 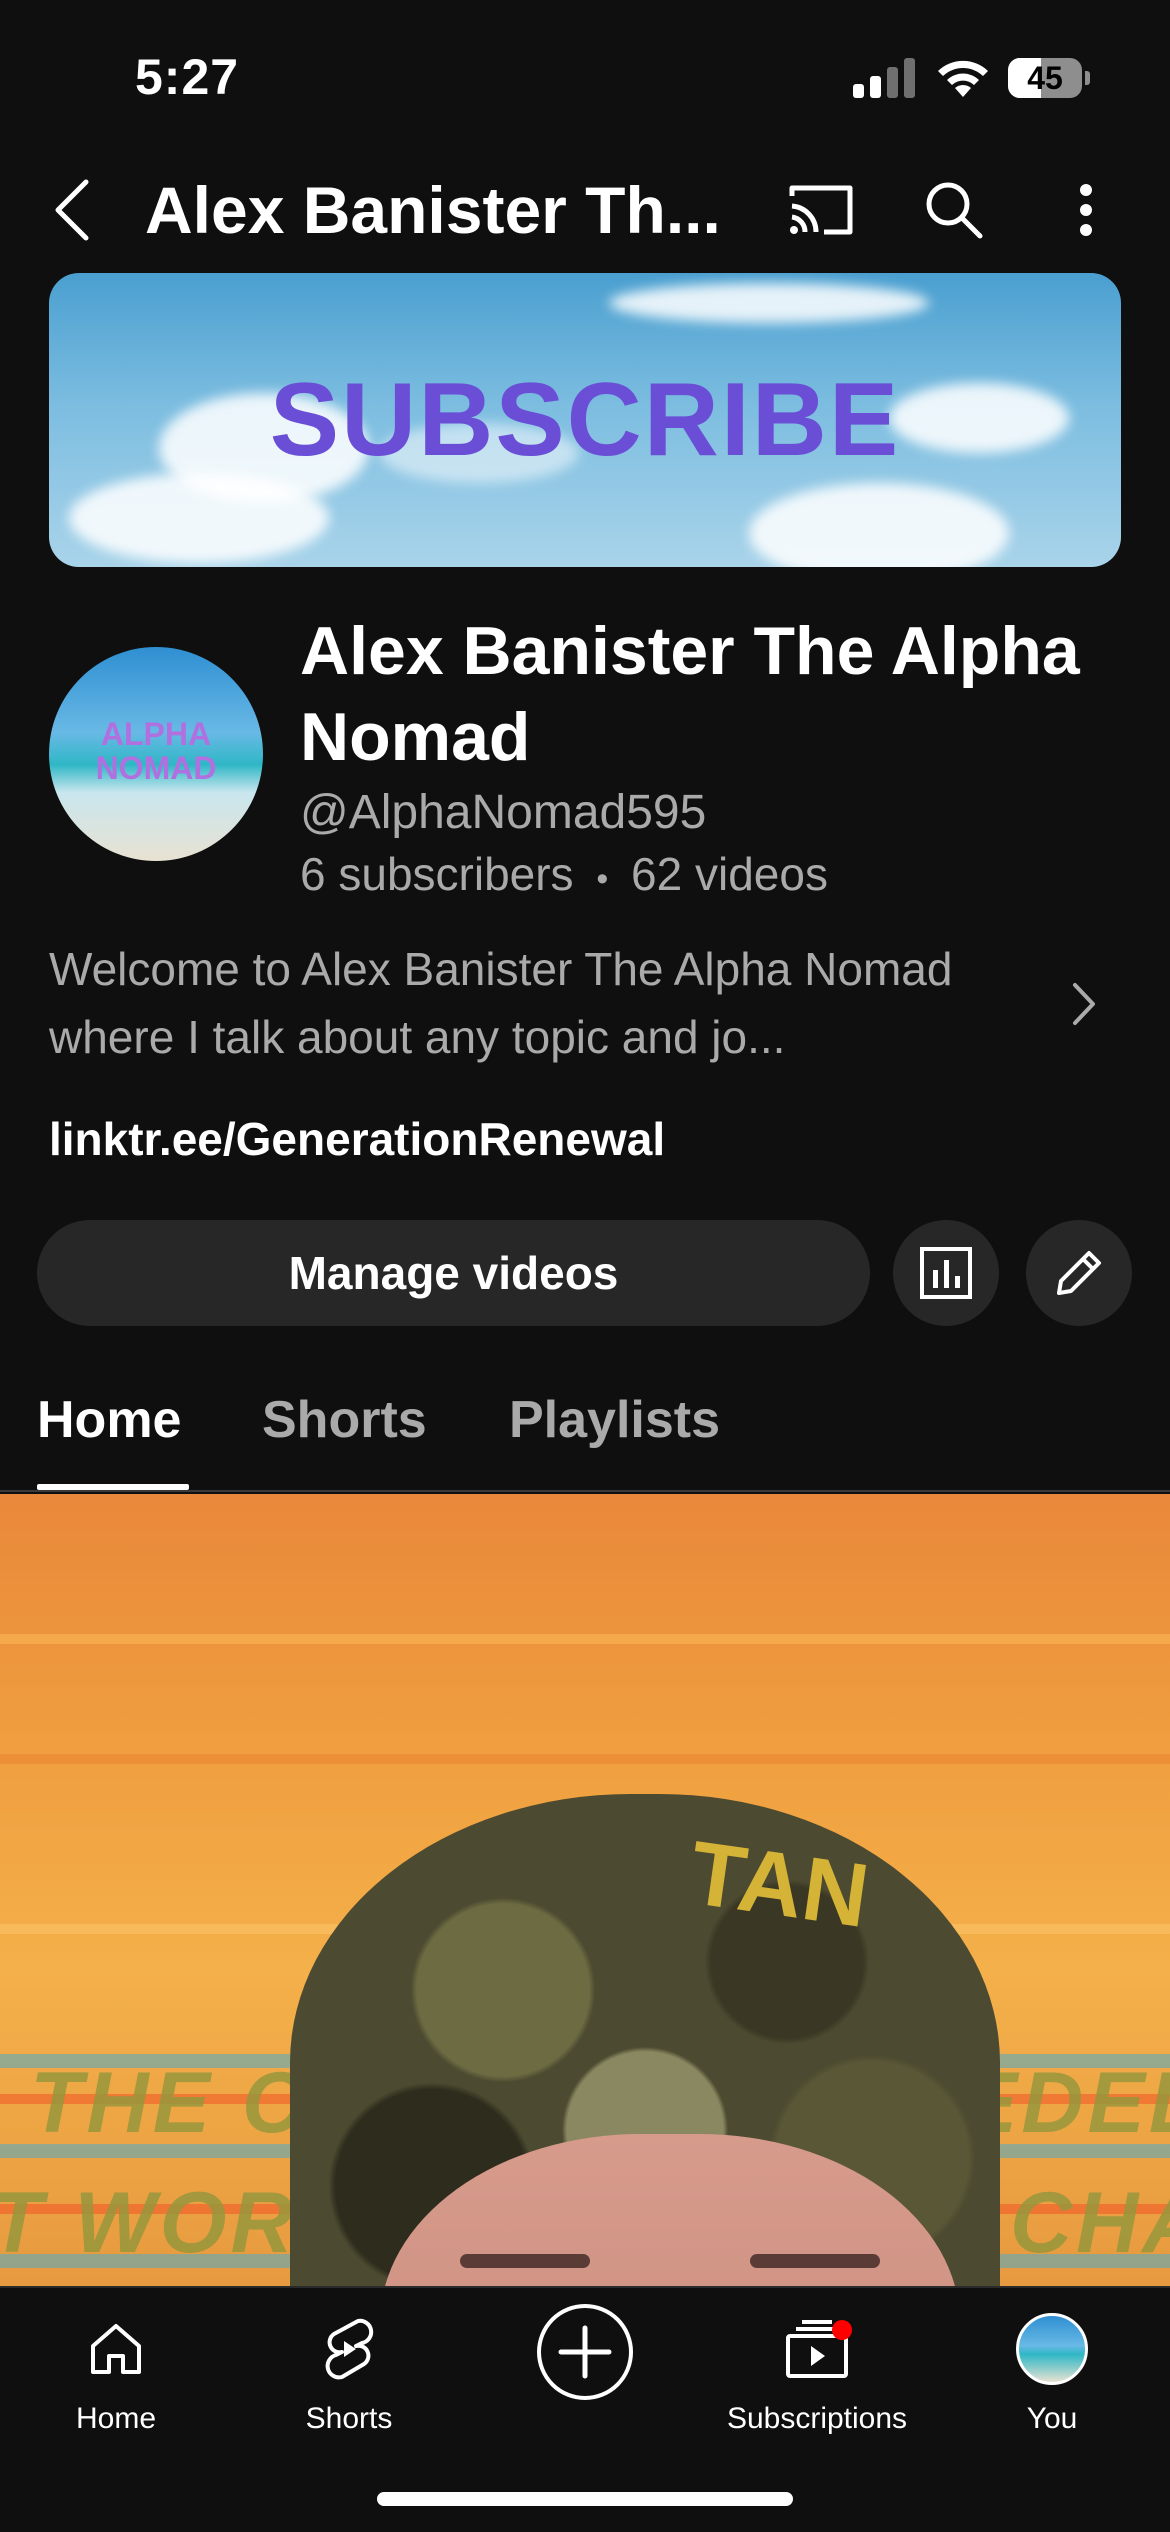 I want to click on nav-you-label: You, so click(x=1052, y=2418).